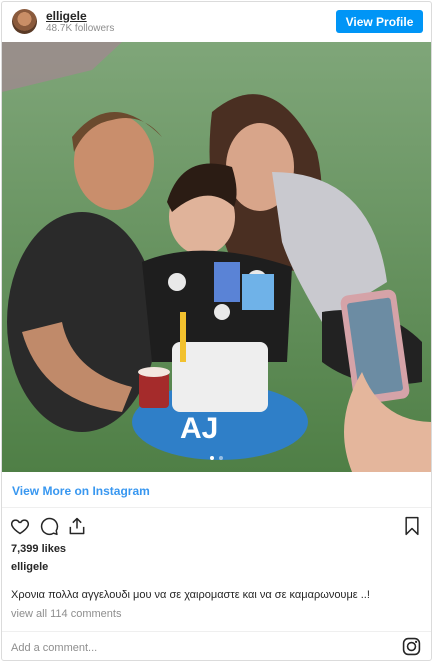 The image size is (433, 662). What do you see at coordinates (38, 549) in the screenshot?
I see `likes-count: 7,399 likes` at bounding box center [38, 549].